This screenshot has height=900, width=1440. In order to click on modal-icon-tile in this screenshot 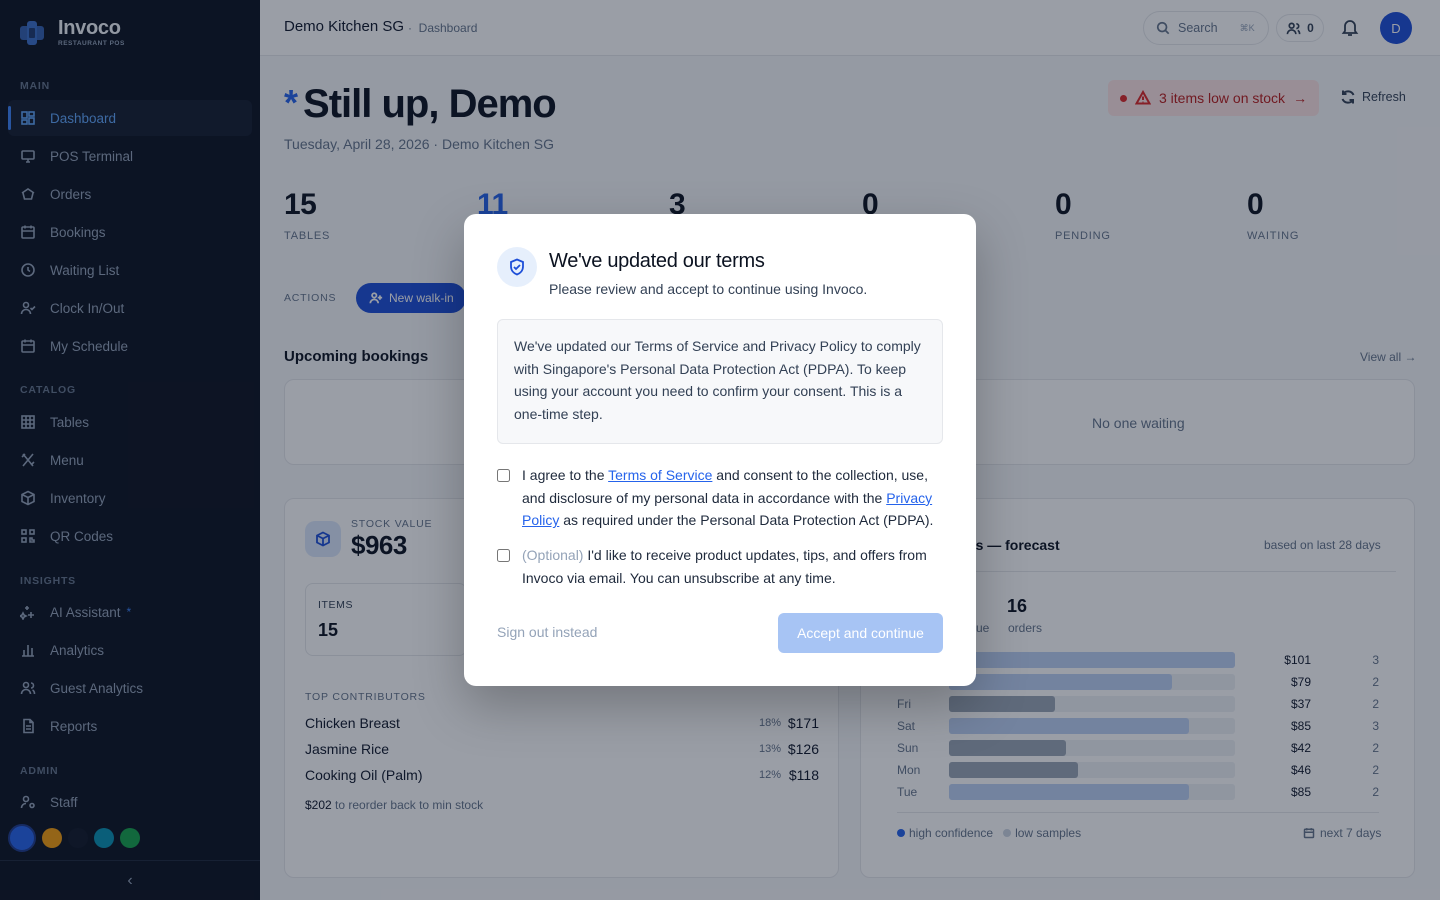, I will do `click(517, 267)`.